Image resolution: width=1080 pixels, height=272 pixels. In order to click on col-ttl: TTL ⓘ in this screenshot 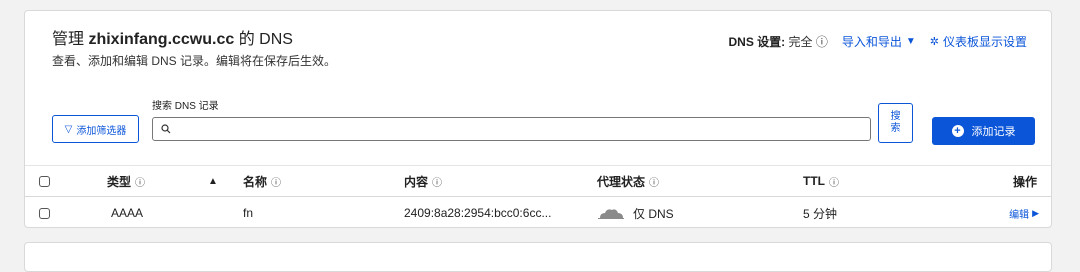, I will do `click(821, 181)`.